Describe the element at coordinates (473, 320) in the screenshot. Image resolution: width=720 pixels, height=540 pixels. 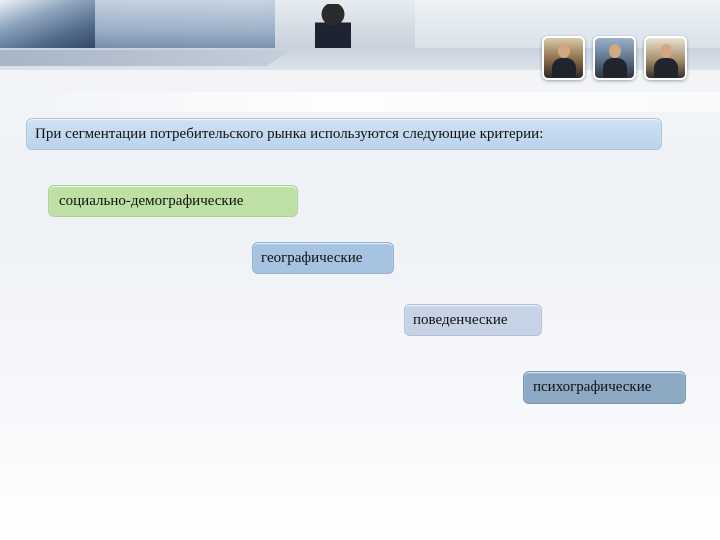
I see `criterion-behavioral: поведенческие` at that location.